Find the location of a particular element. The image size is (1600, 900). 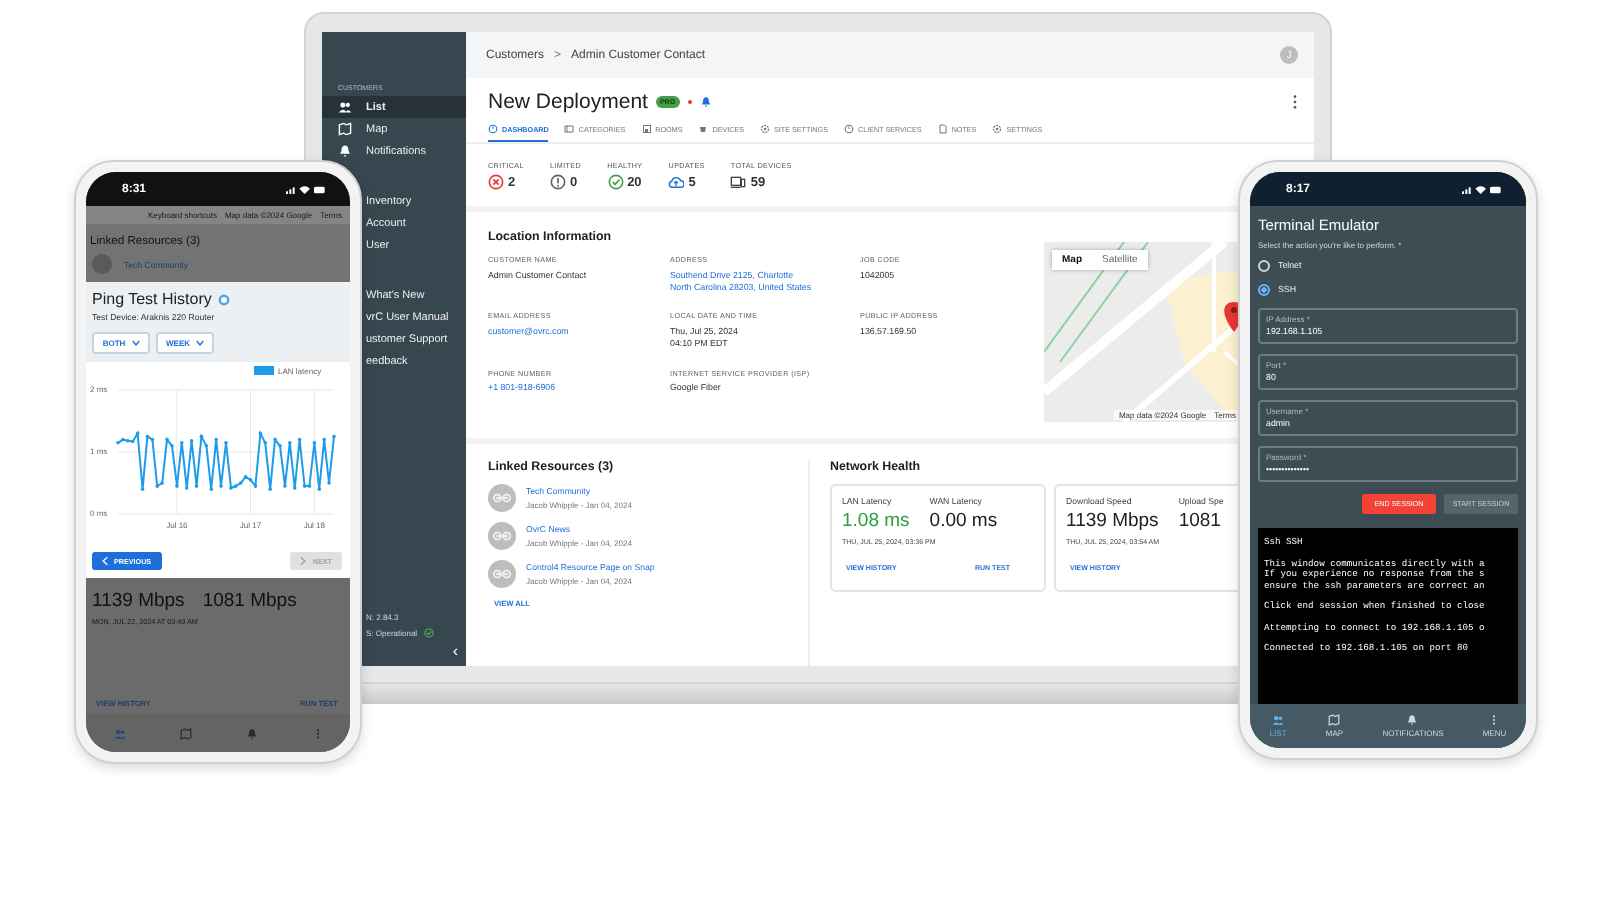

check-icon is located at coordinates (428, 633).